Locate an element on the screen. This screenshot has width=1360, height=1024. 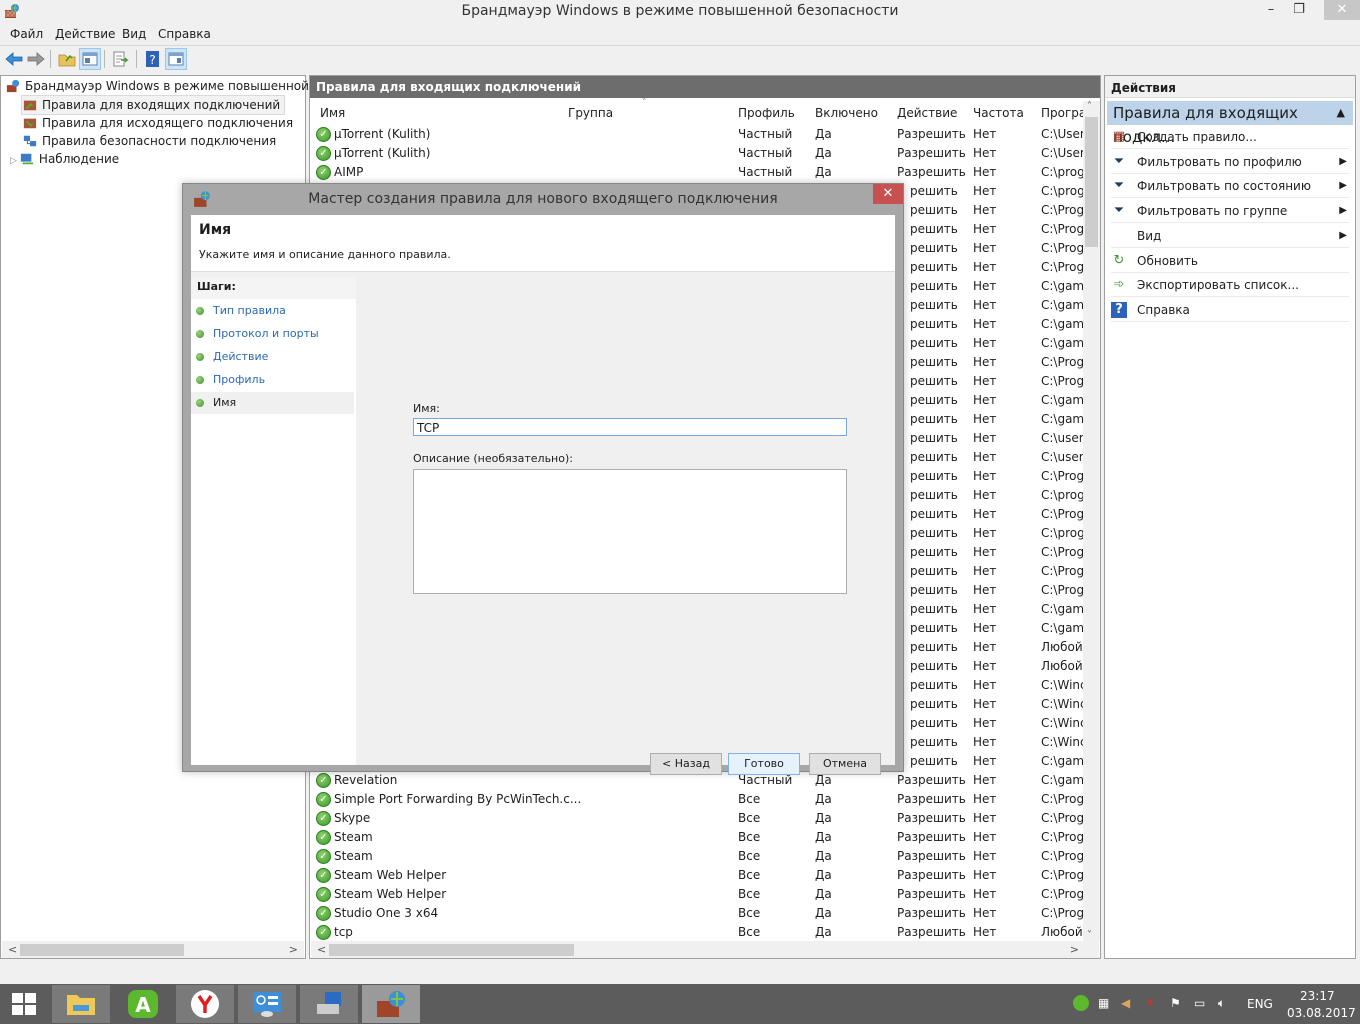
taskbar-file-explorer is located at coordinates (81, 1004).